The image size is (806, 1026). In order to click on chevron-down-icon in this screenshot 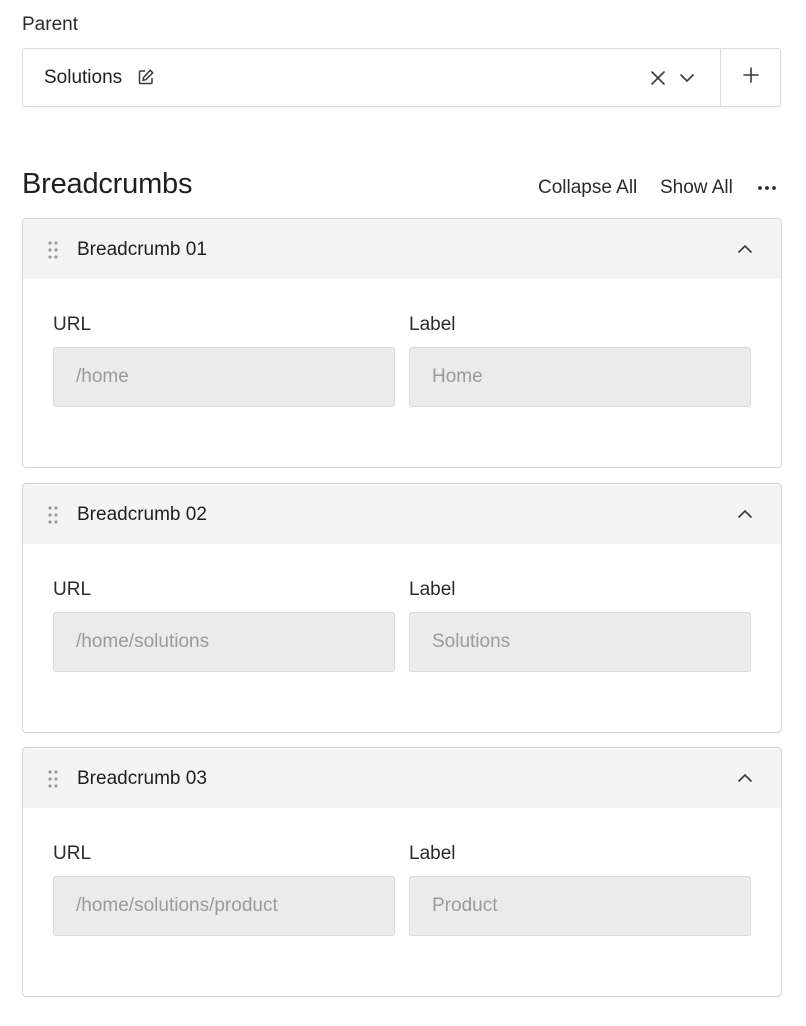, I will do `click(687, 78)`.